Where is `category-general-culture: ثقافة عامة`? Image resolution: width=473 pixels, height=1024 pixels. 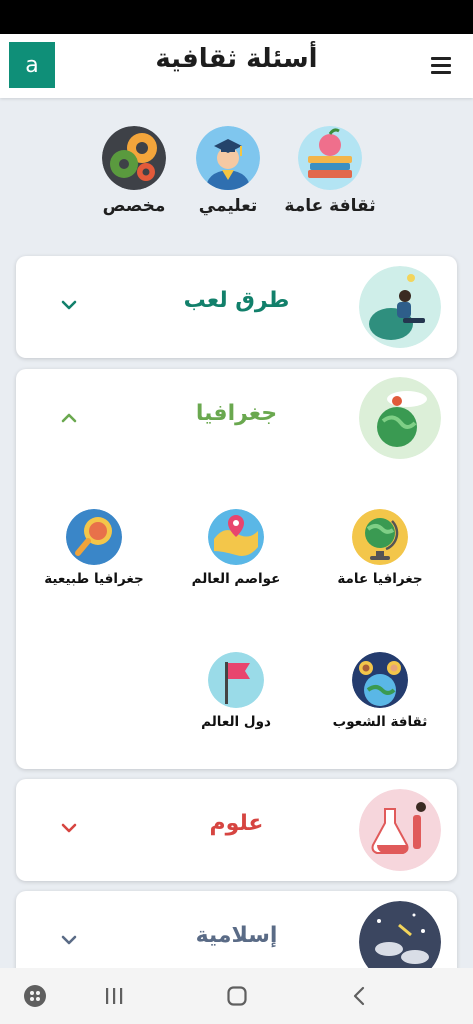
category-general-culture: ثقافة عامة is located at coordinates (330, 171).